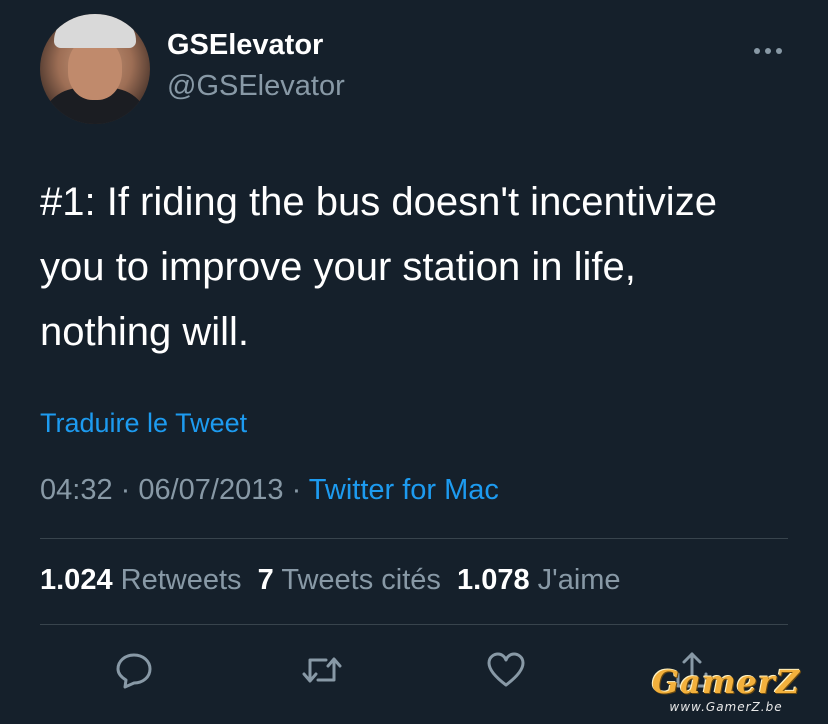 This screenshot has width=828, height=724. I want to click on tweet-time: 04:32, so click(76, 490).